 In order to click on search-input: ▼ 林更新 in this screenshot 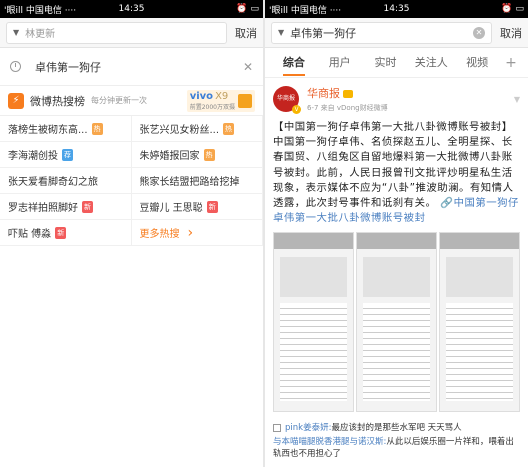, I will do `click(116, 32)`.